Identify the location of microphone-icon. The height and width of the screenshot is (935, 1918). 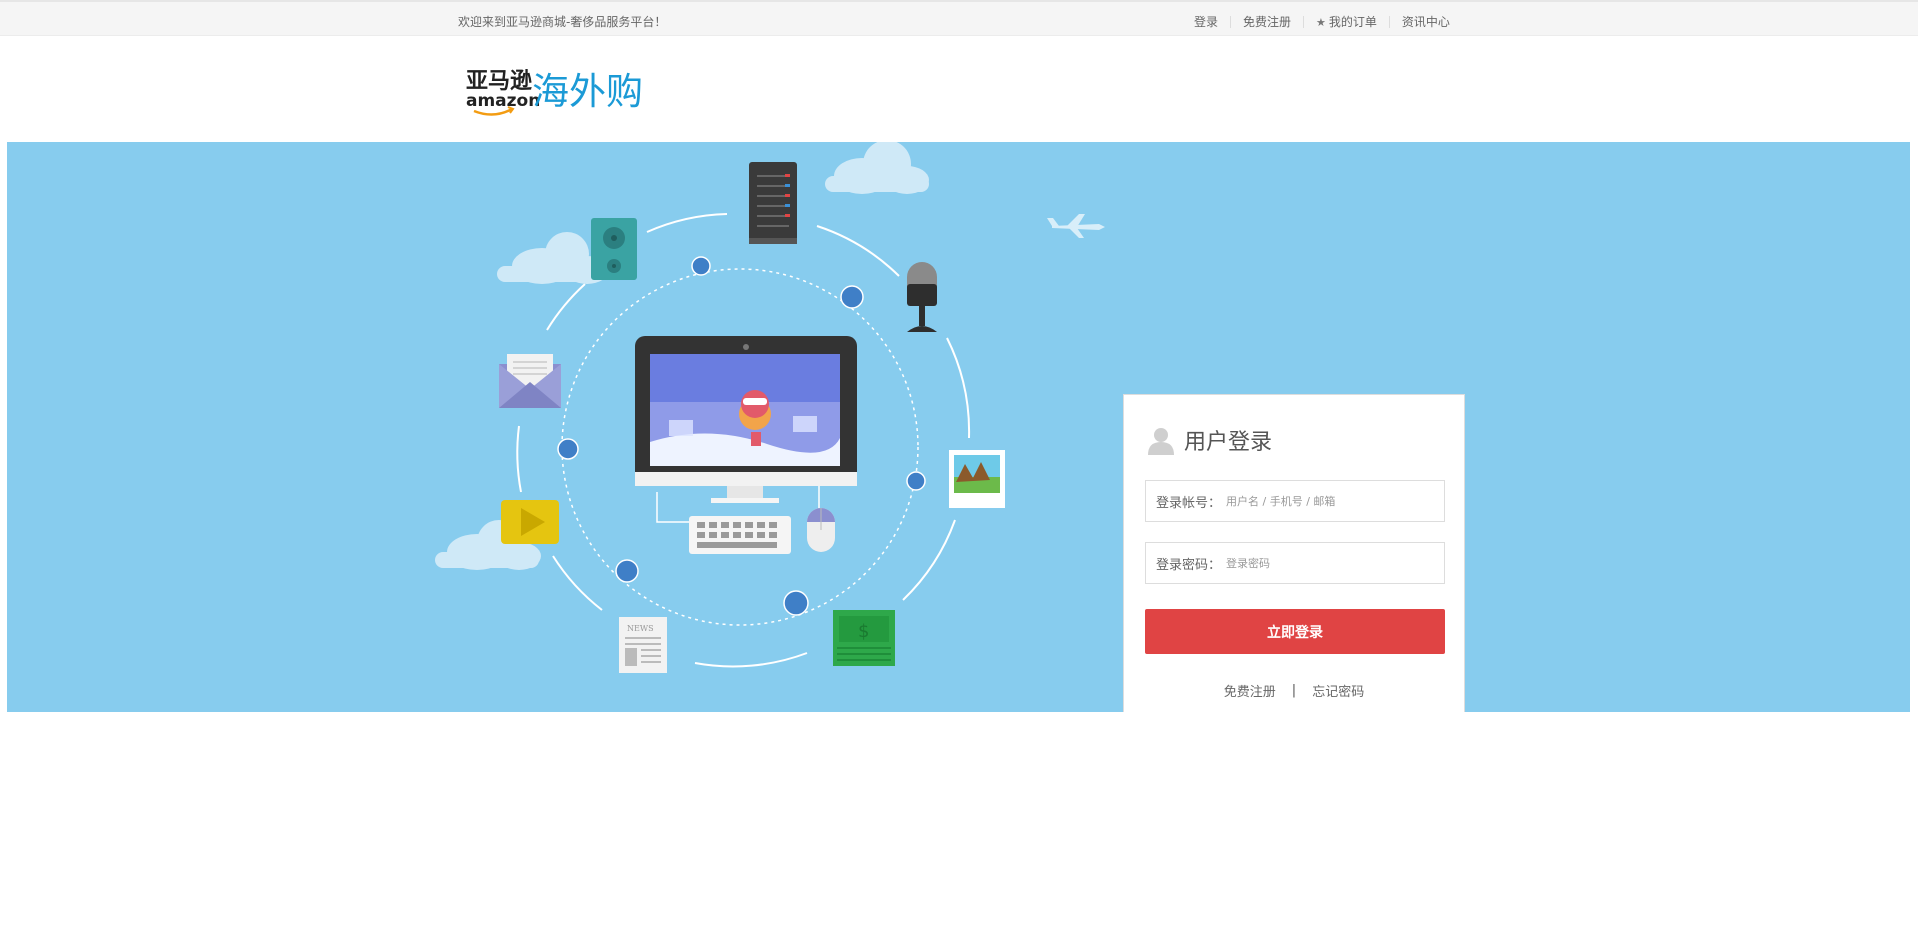
(922, 297).